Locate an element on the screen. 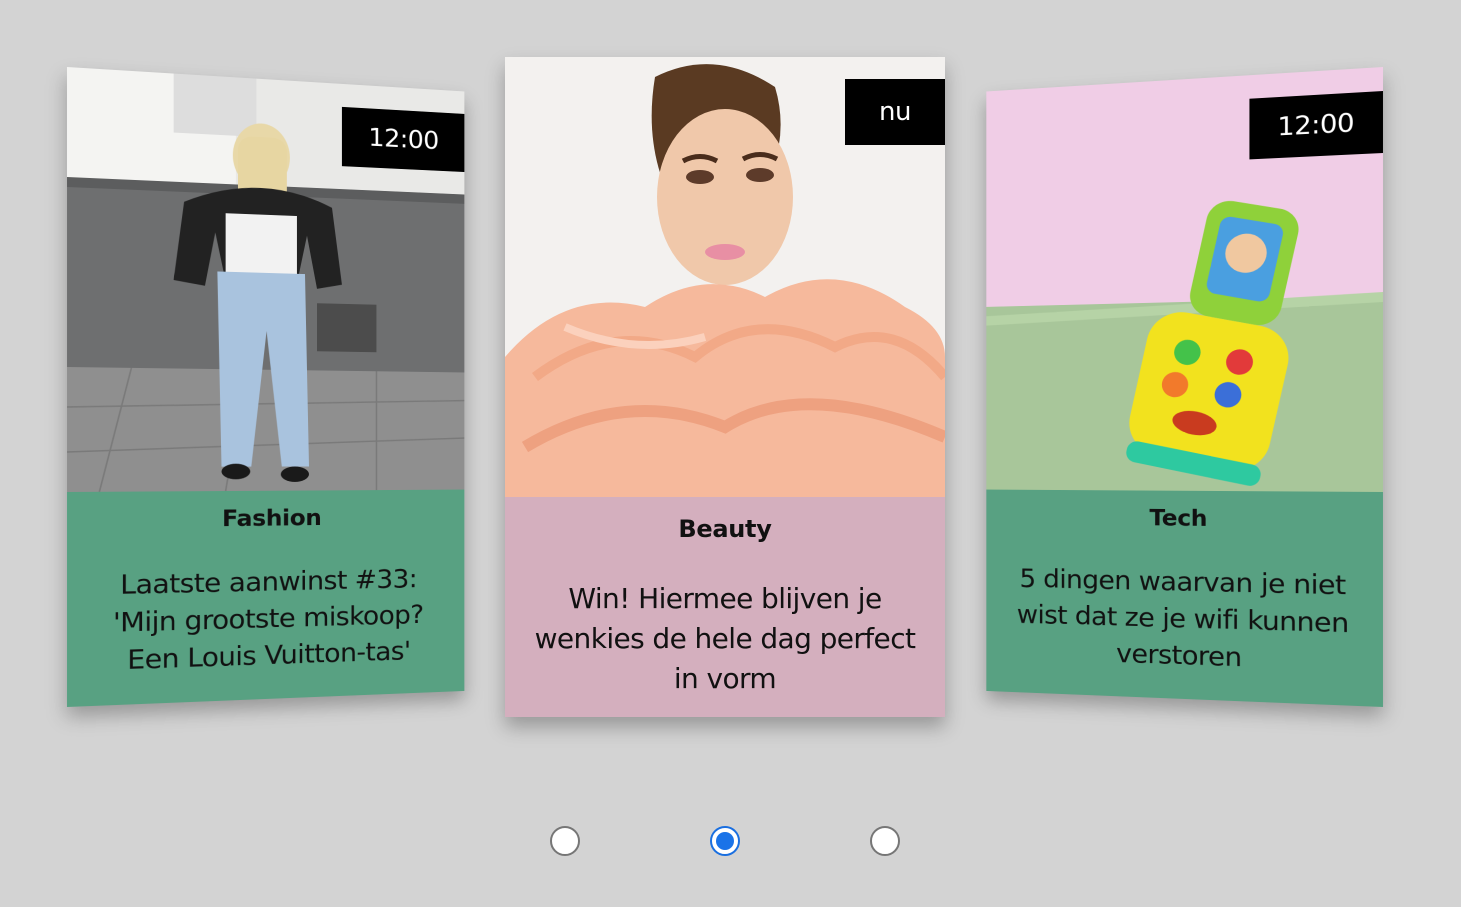  carousel-pagination is located at coordinates (730, 843).